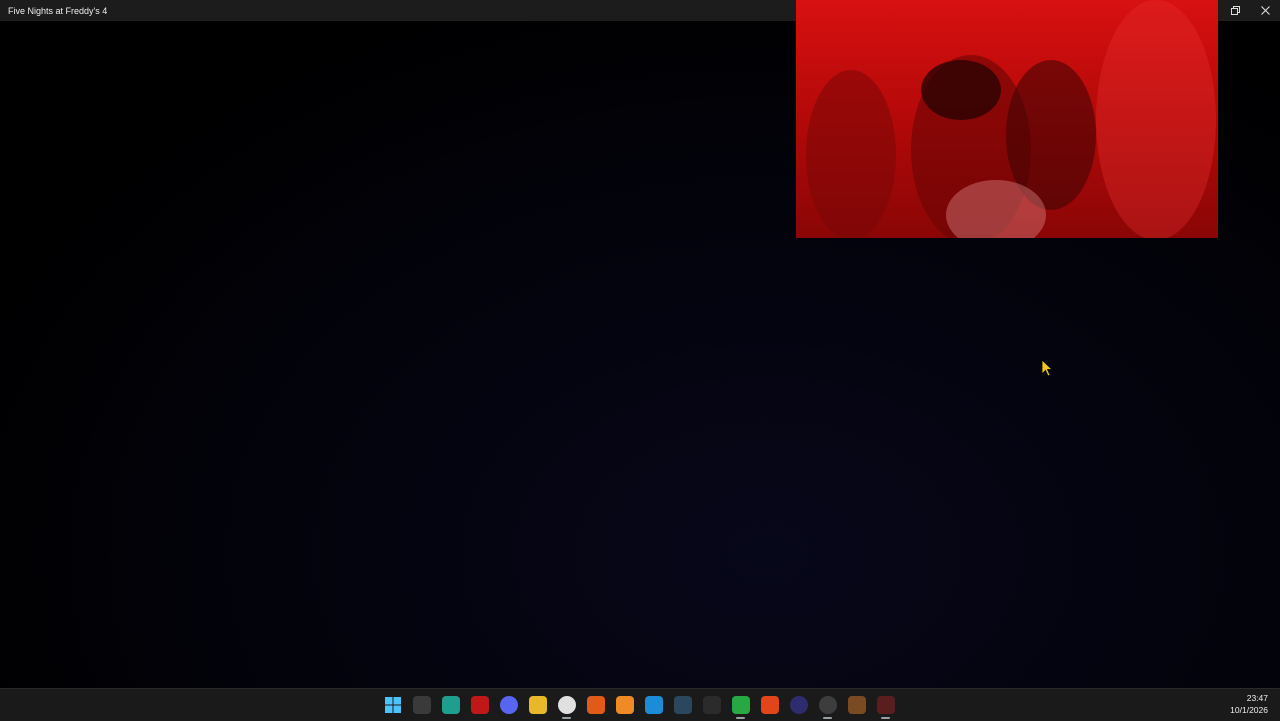 Image resolution: width=1280 pixels, height=721 pixels. What do you see at coordinates (58, 10) in the screenshot?
I see `window-title: Five Nights at Freddy's 4` at bounding box center [58, 10].